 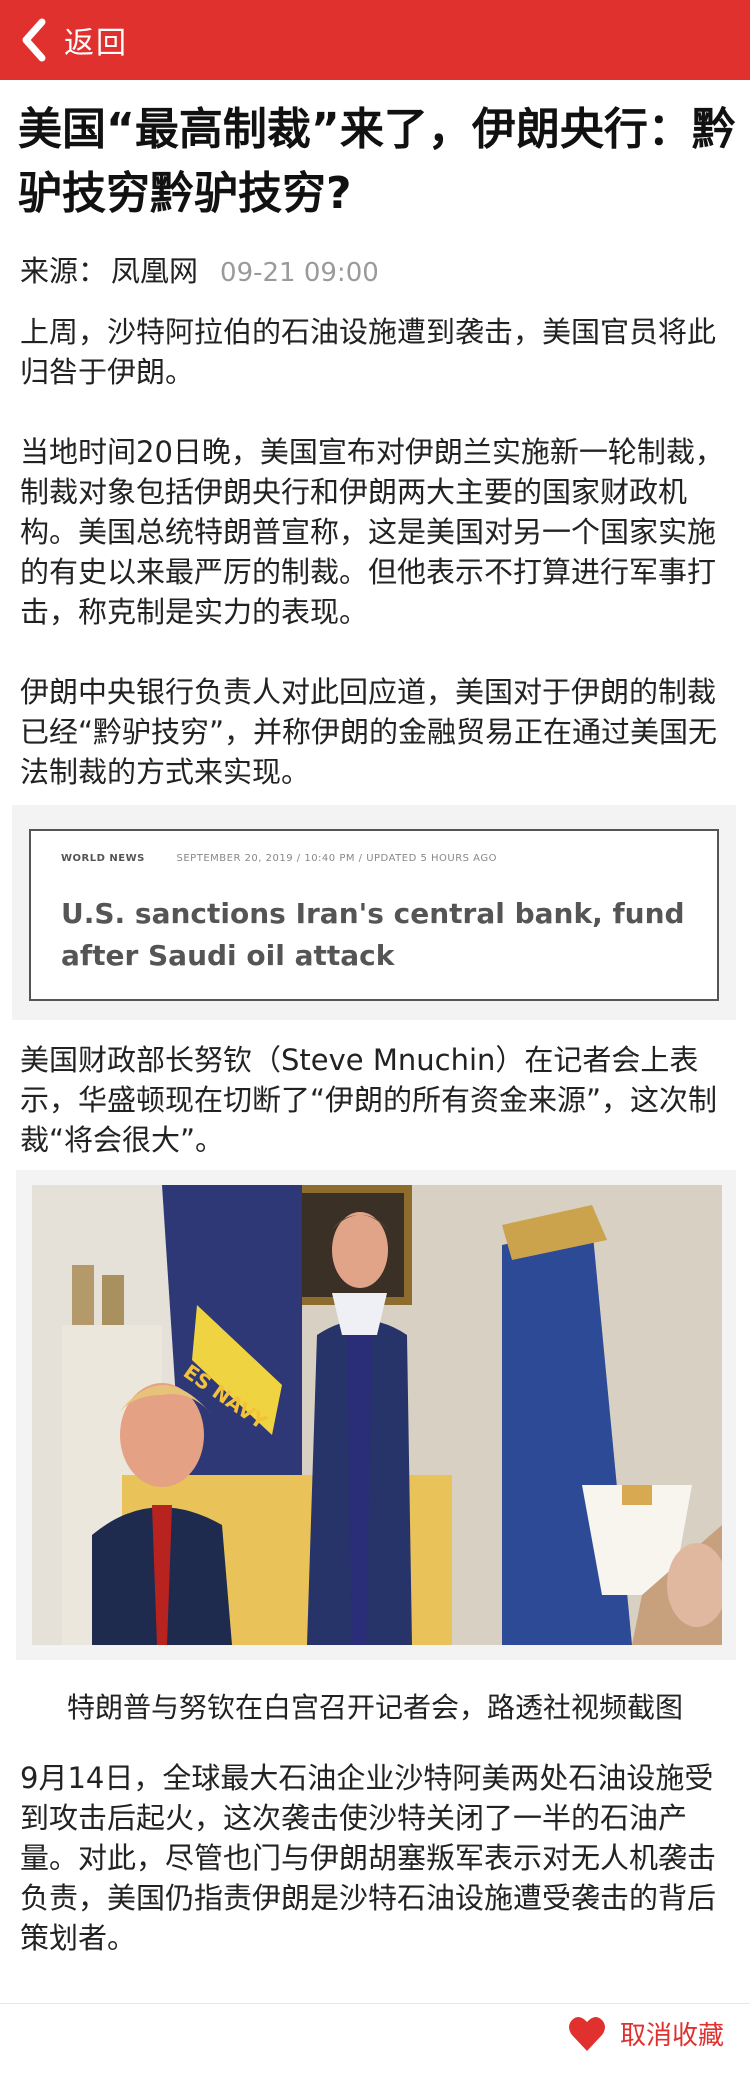 I want to click on source-name: 凤凰网, so click(x=155, y=271).